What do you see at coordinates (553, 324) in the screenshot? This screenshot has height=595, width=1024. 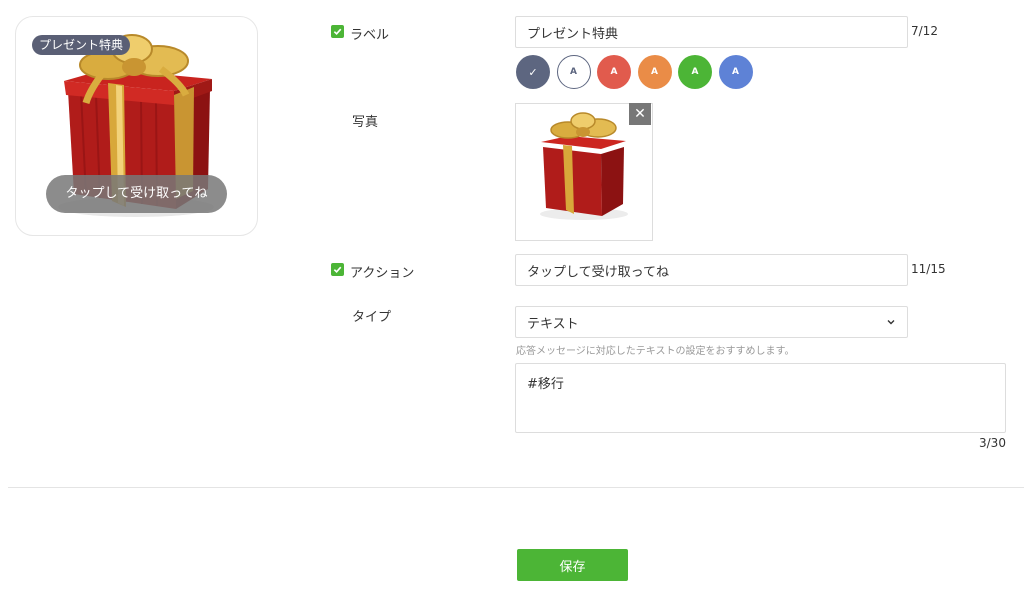 I see `type-select-value: テキスト` at bounding box center [553, 324].